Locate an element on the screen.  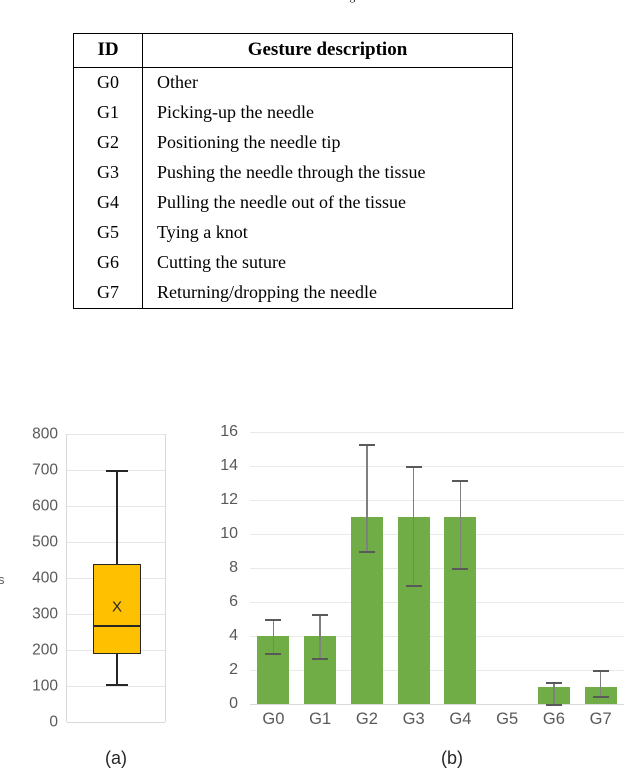
table-row: G5 Tying a knot is located at coordinates (293, 232).